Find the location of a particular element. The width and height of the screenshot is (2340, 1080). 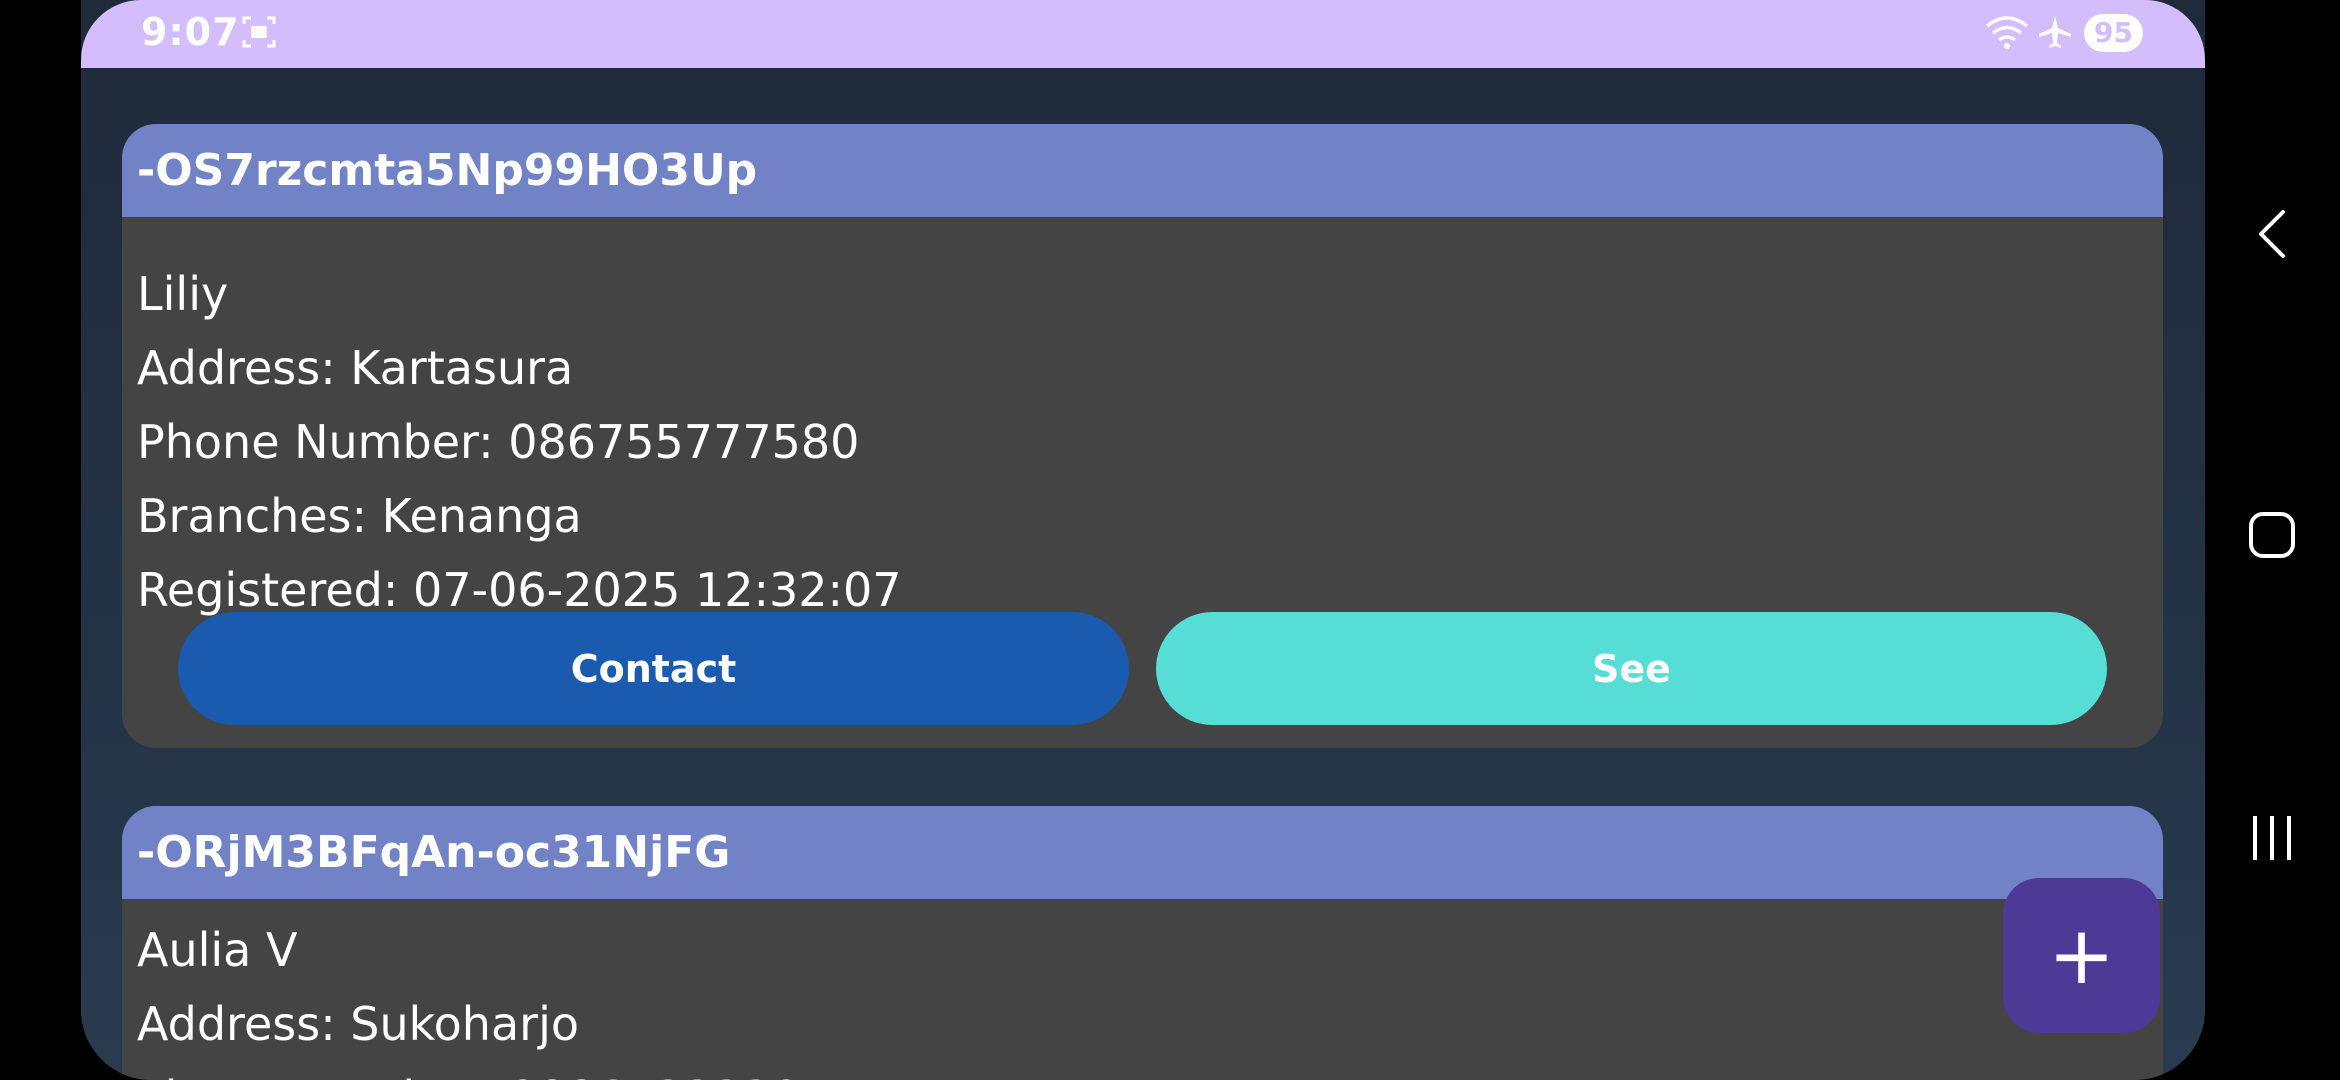

system-navigation-bar is located at coordinates (2272, 540).